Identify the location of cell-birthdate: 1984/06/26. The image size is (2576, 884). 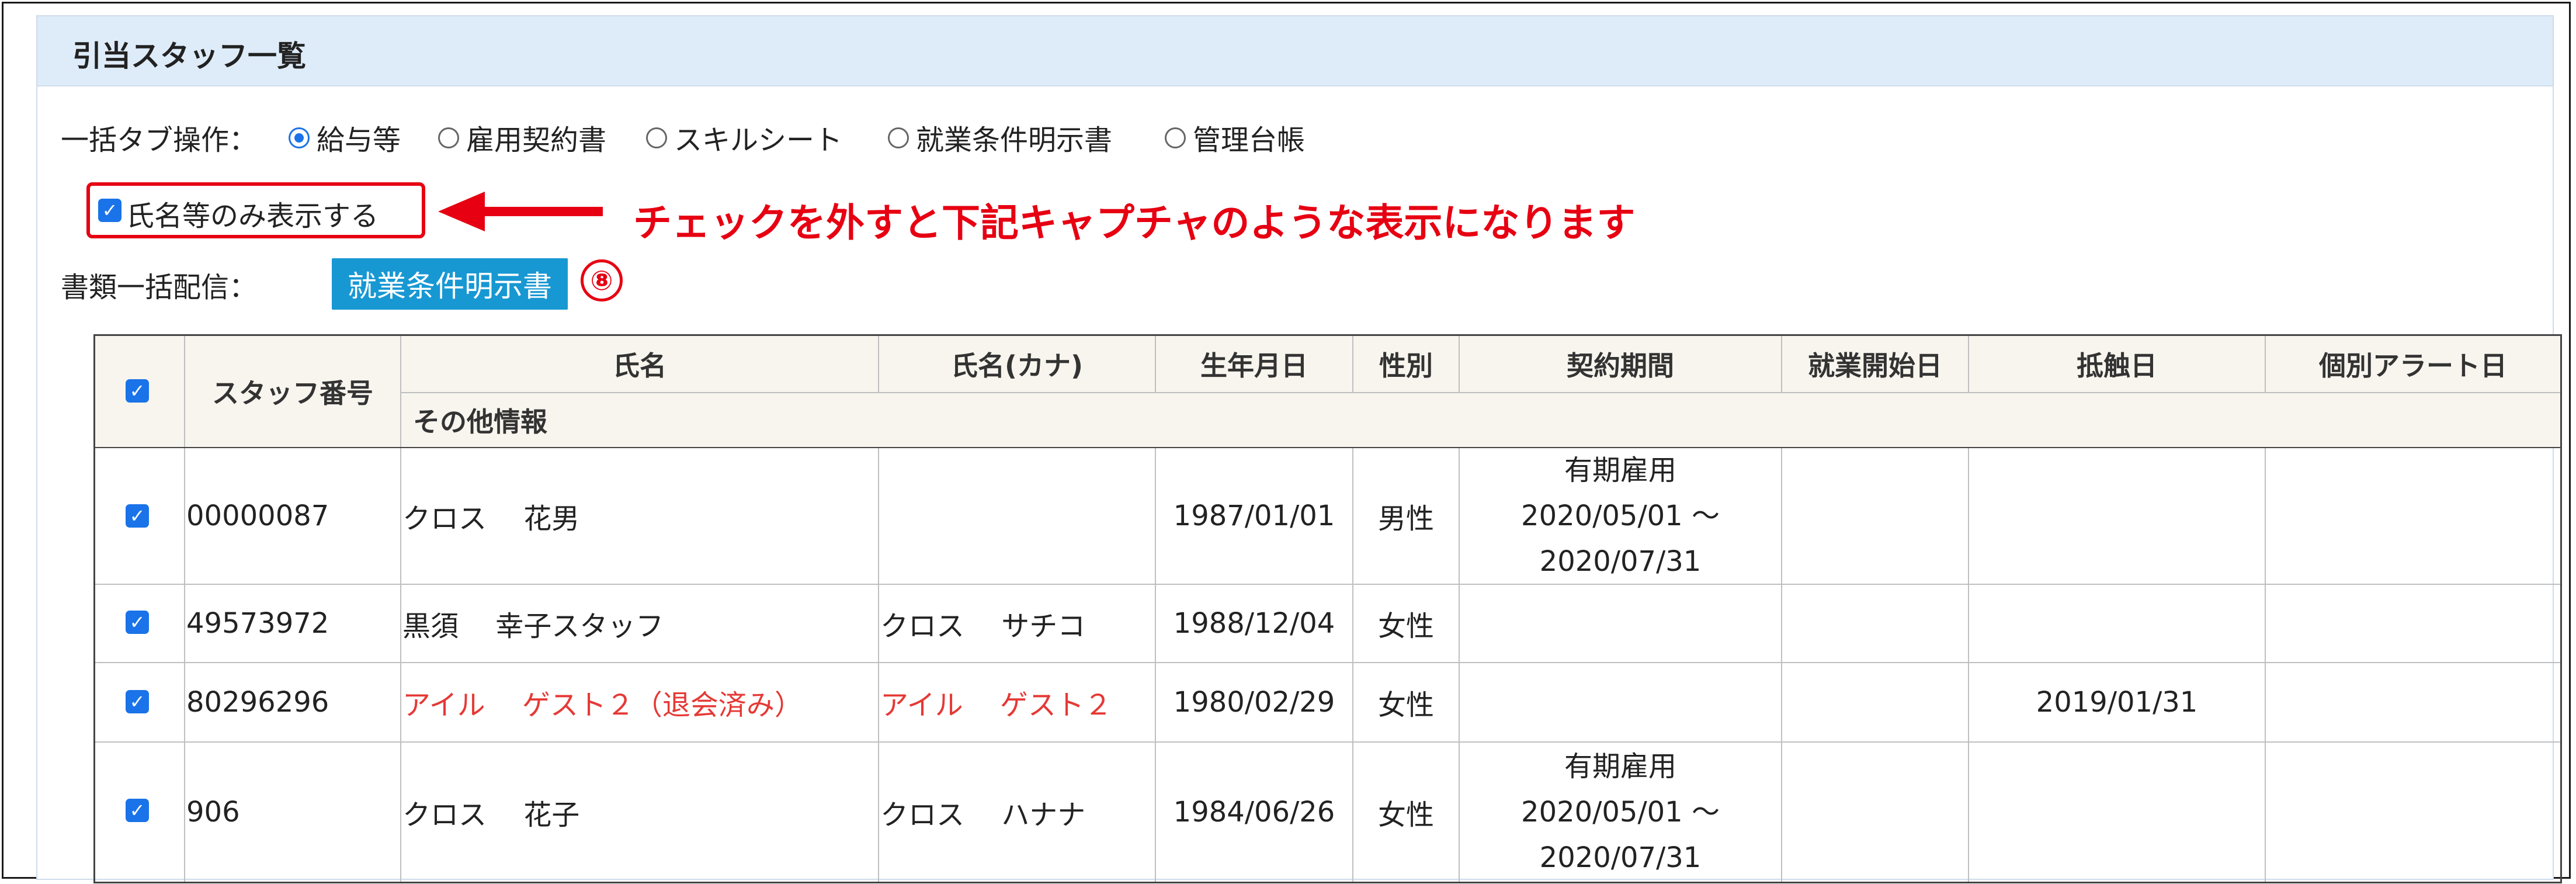
(1254, 812).